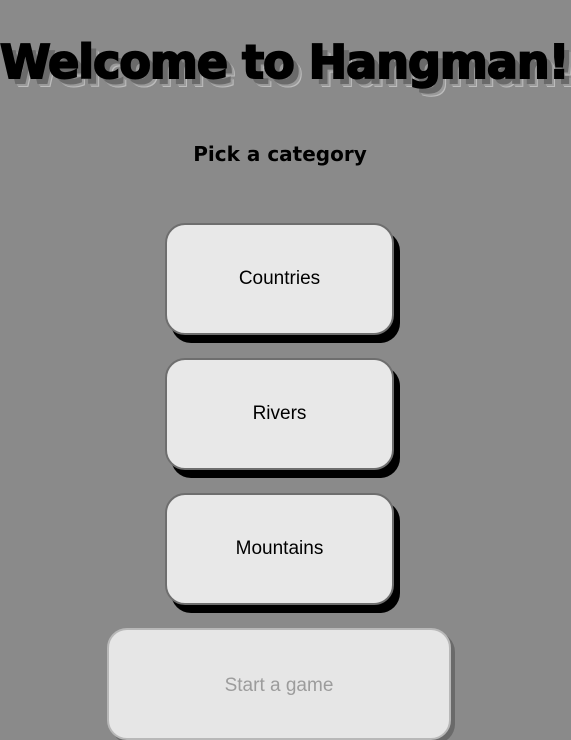 The image size is (571, 740). Describe the element at coordinates (279, 414) in the screenshot. I see `category-button-rivers: Rivers` at that location.